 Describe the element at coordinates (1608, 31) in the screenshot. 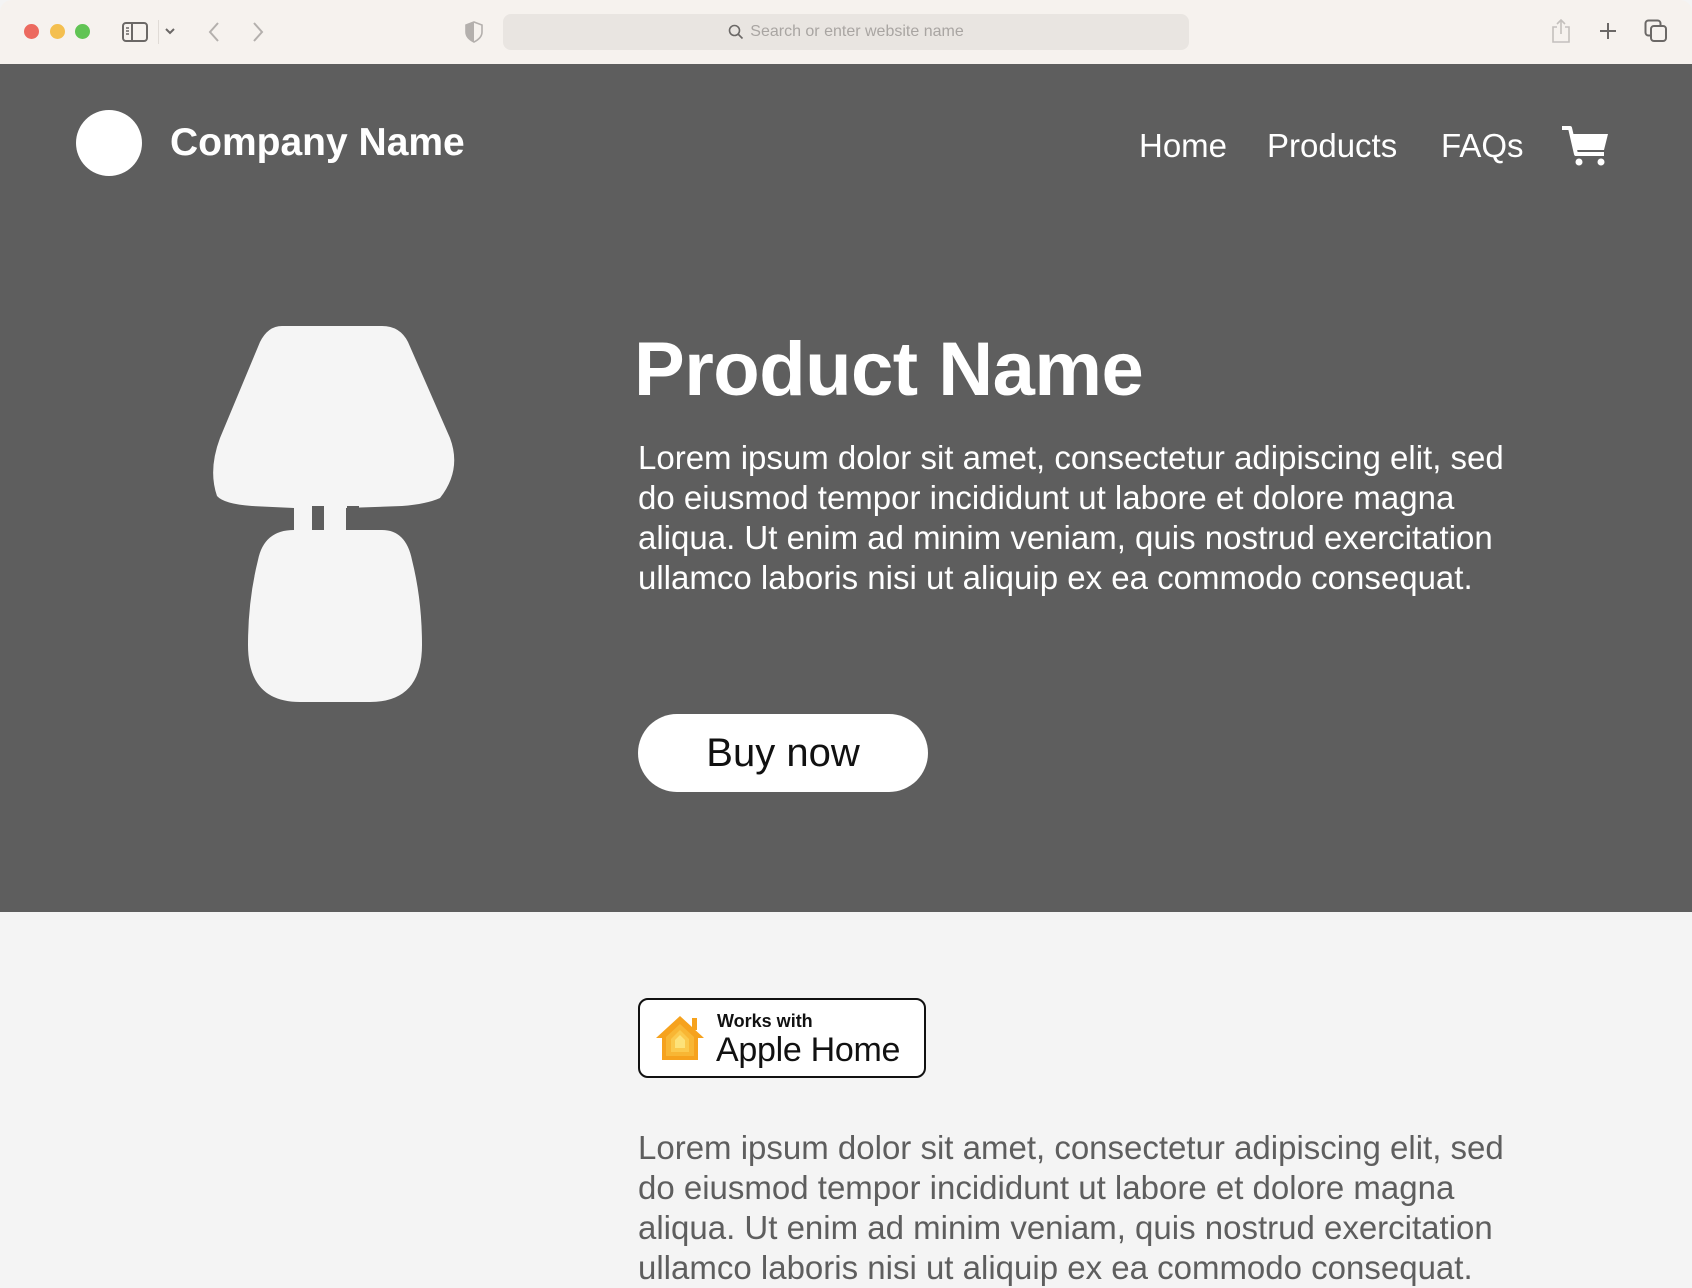

I see `new-tab-icon` at that location.